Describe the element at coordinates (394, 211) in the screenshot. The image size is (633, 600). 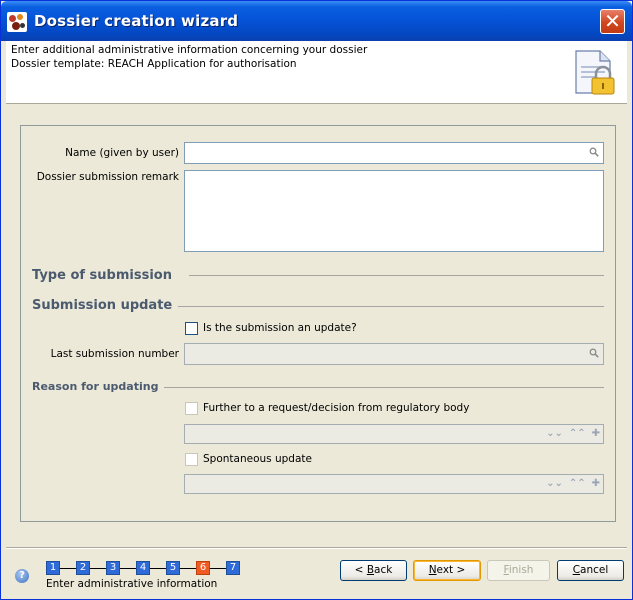
I see `remark-textarea` at that location.